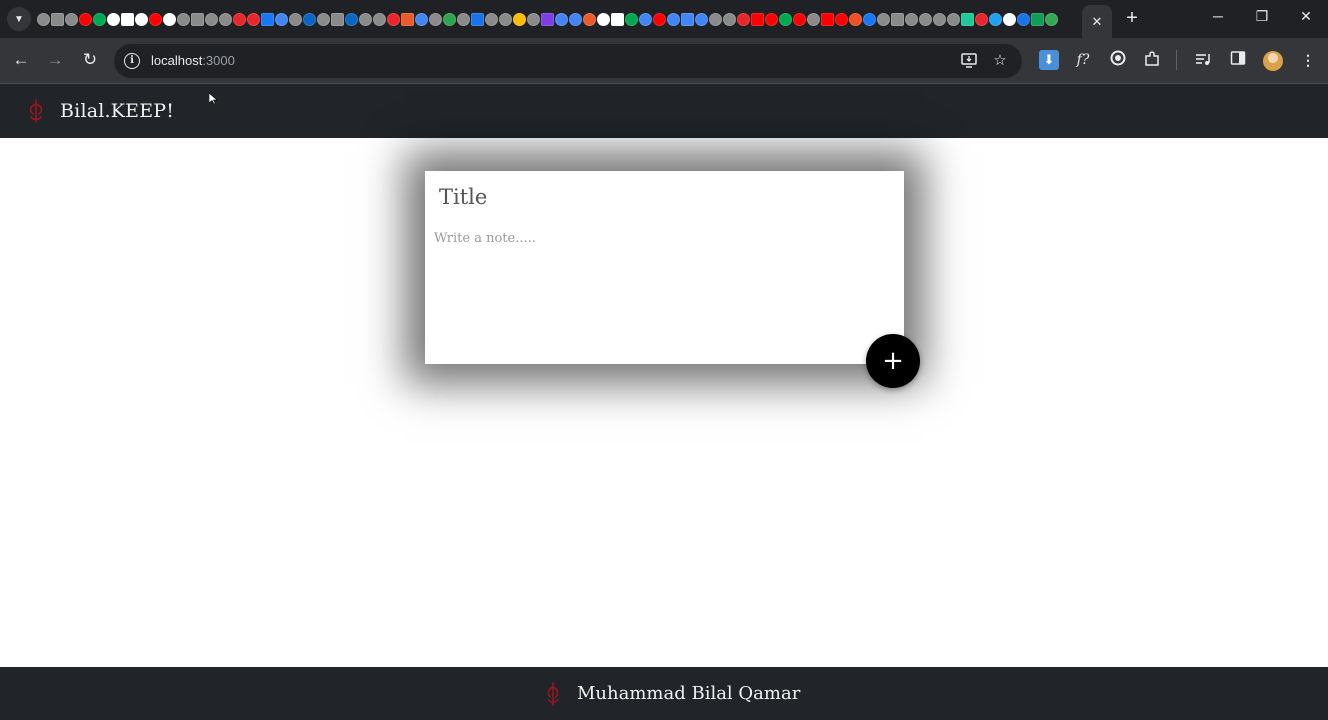 The height and width of the screenshot is (720, 1328). Describe the element at coordinates (1238, 60) in the screenshot. I see `side-panel-icon` at that location.